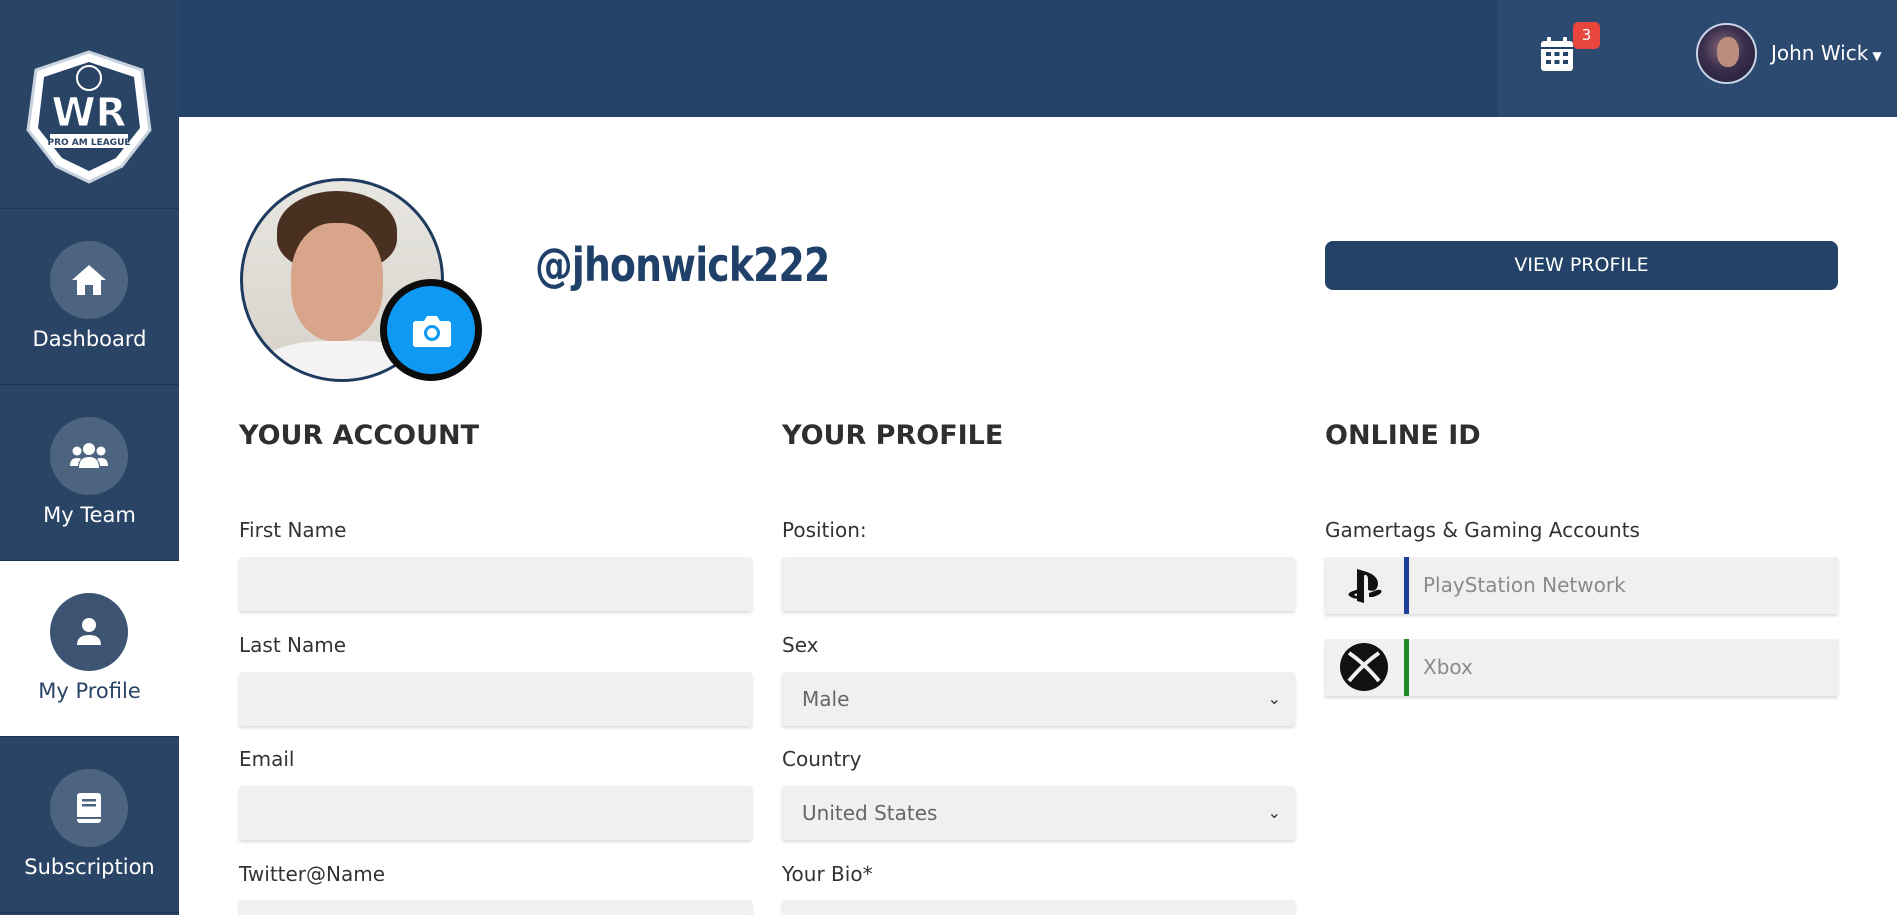 This screenshot has height=915, width=1897. What do you see at coordinates (88, 143) in the screenshot?
I see `logo-subtext: PRO AM LEAGUE` at bounding box center [88, 143].